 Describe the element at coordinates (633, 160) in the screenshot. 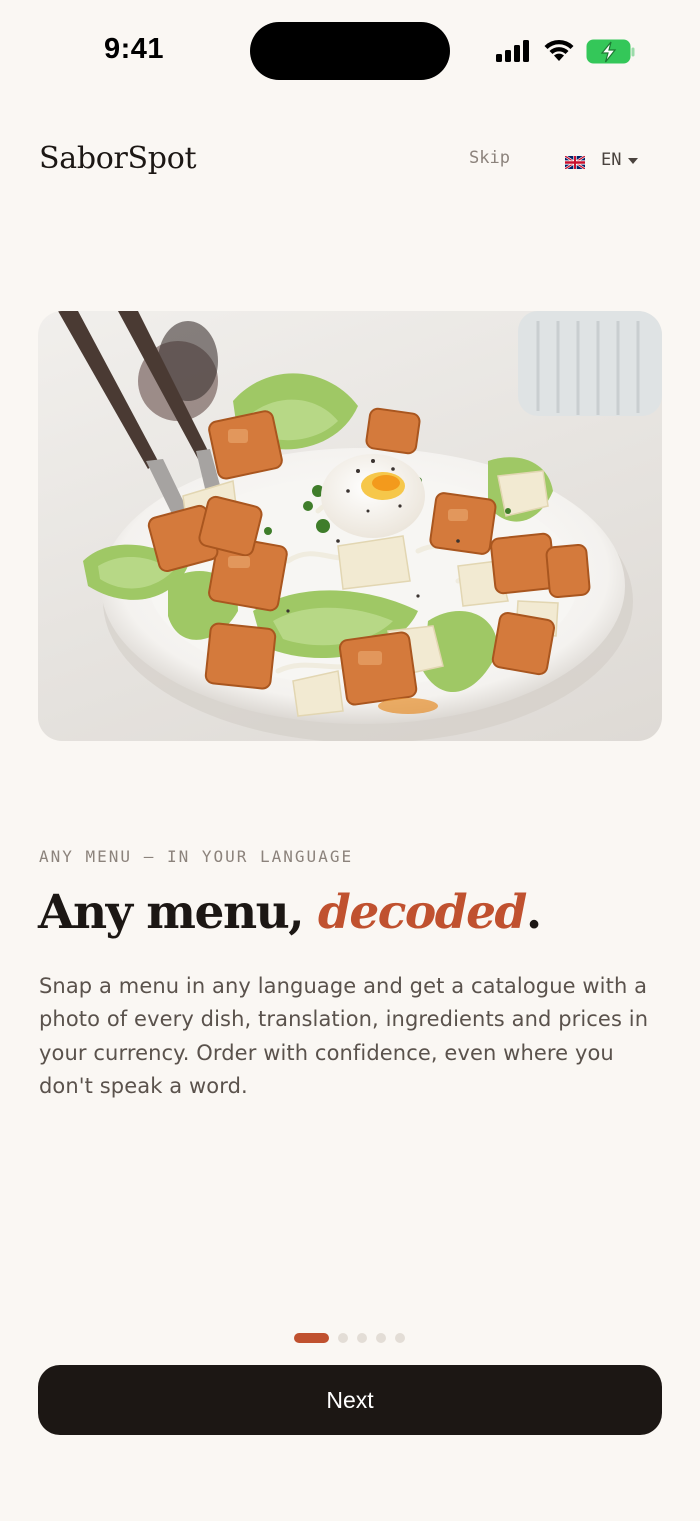

I see `chevron-down-icon` at that location.